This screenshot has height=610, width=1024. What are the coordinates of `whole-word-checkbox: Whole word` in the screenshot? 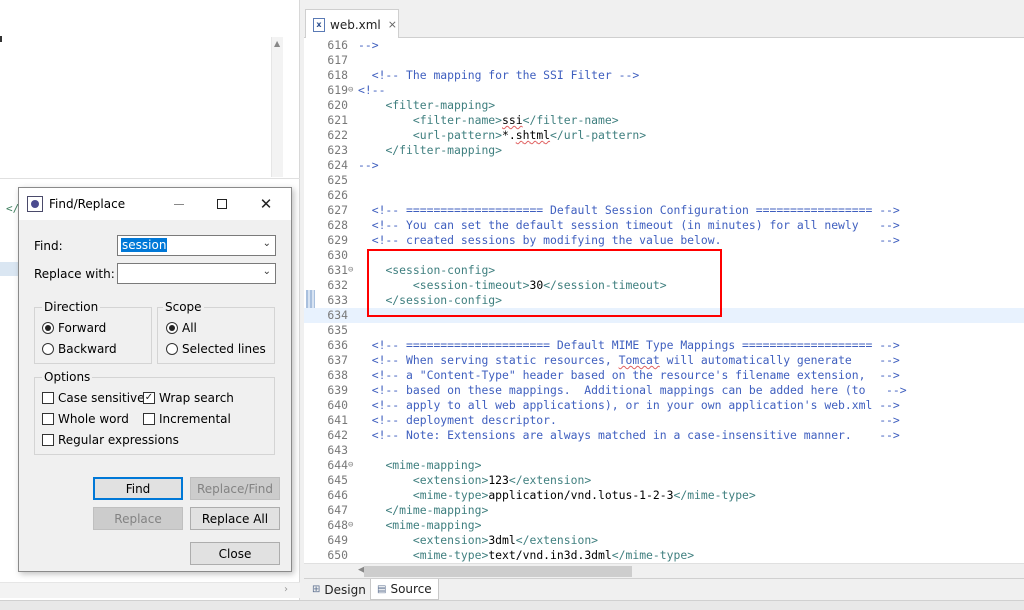 It's located at (85, 419).